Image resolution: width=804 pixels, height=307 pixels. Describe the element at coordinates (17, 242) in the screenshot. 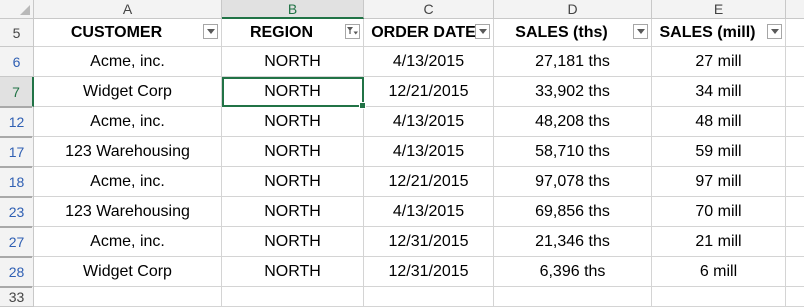

I see `row-header: 27` at that location.